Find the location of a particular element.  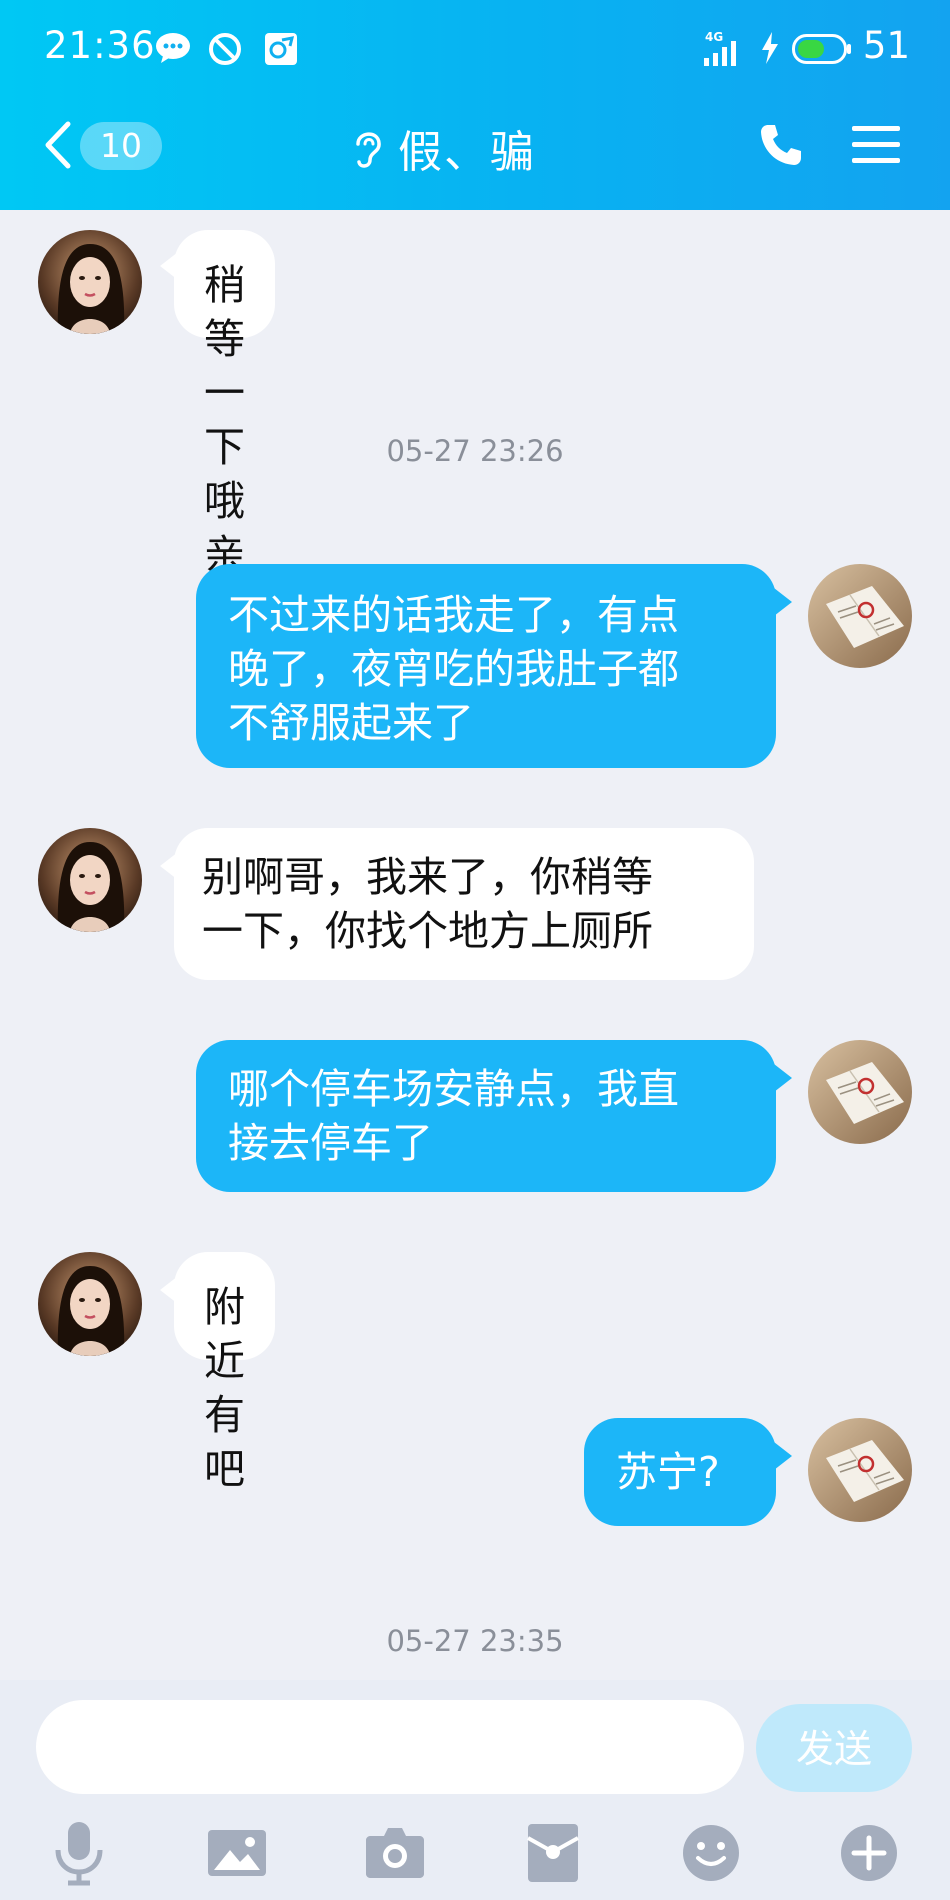

send-button: 发送 is located at coordinates (834, 1748).